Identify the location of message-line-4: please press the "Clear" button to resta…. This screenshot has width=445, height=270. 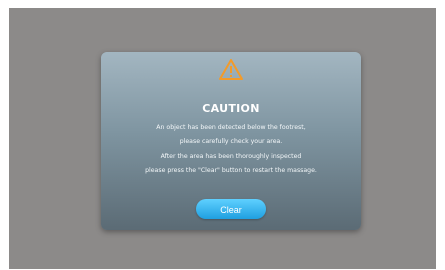
(231, 170).